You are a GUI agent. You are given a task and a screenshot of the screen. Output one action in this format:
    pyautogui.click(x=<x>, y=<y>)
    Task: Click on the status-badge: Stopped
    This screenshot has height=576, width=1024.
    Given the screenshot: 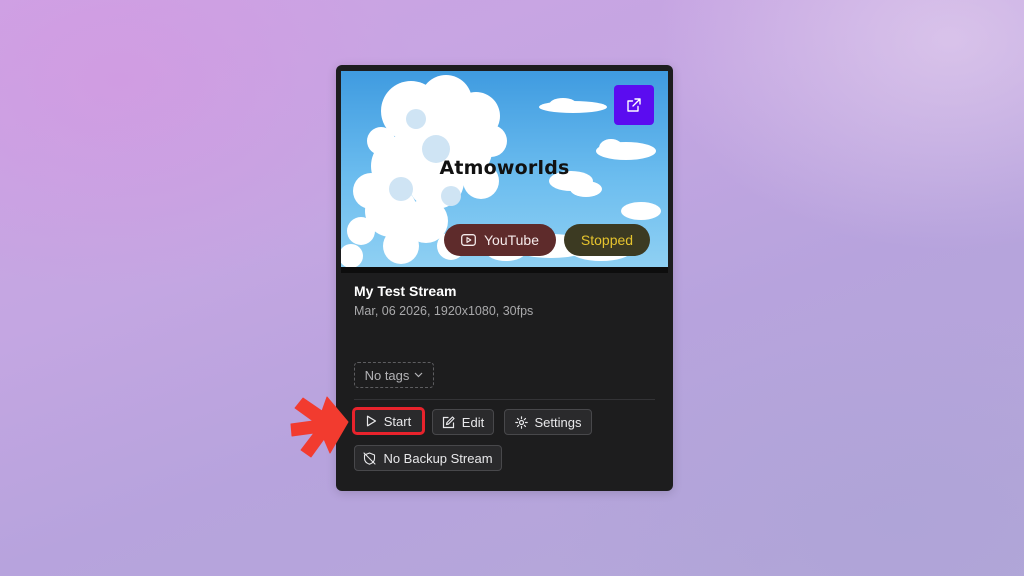 What is the action you would take?
    pyautogui.click(x=607, y=240)
    